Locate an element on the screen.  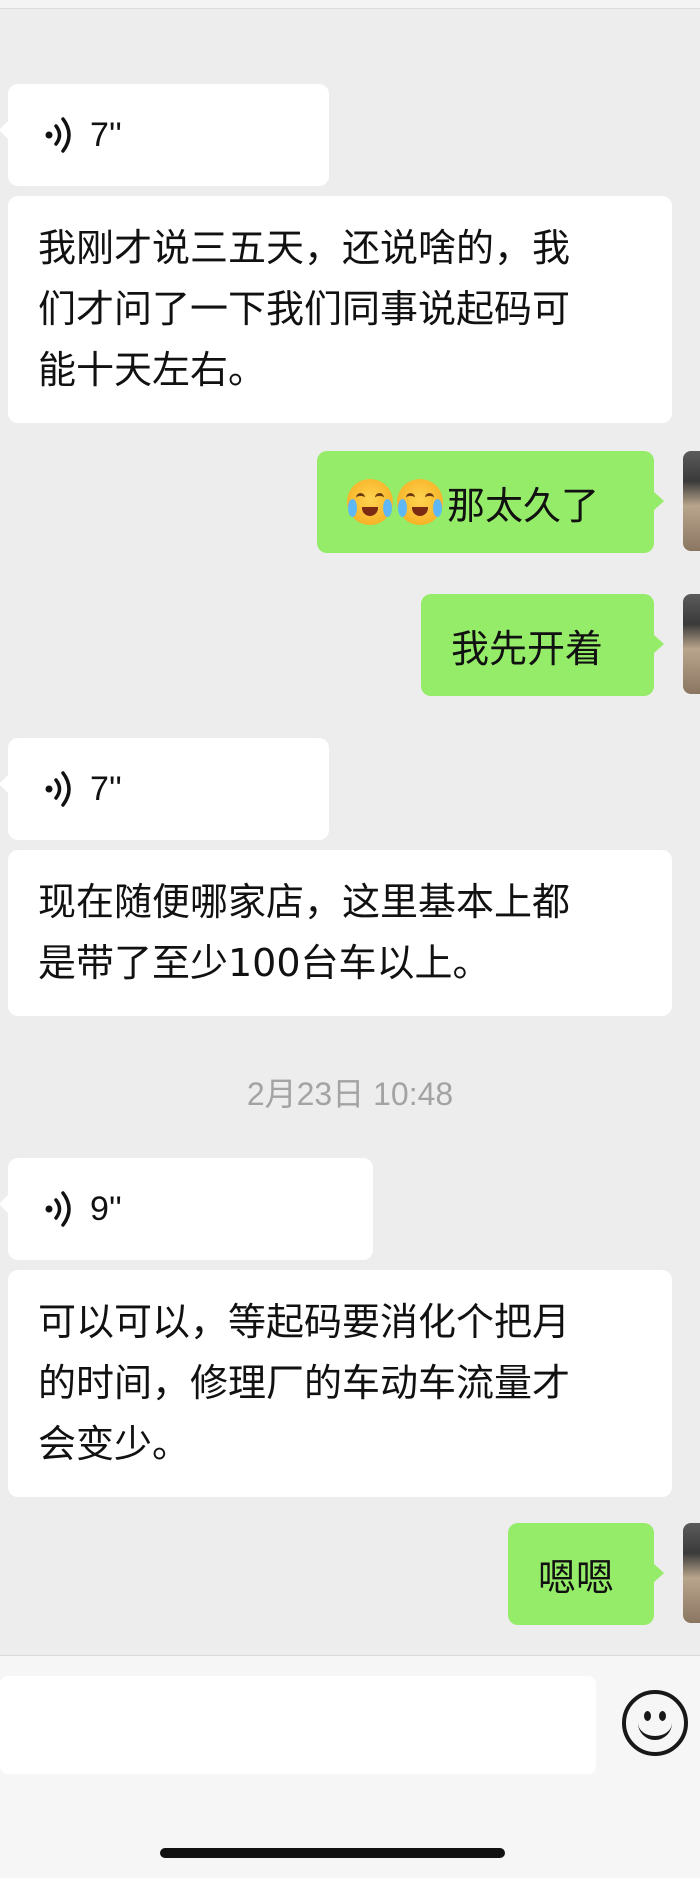
text-message: 现在随便哪家店，这里基本上都 是带了至少100台车以上。 is located at coordinates (340, 933).